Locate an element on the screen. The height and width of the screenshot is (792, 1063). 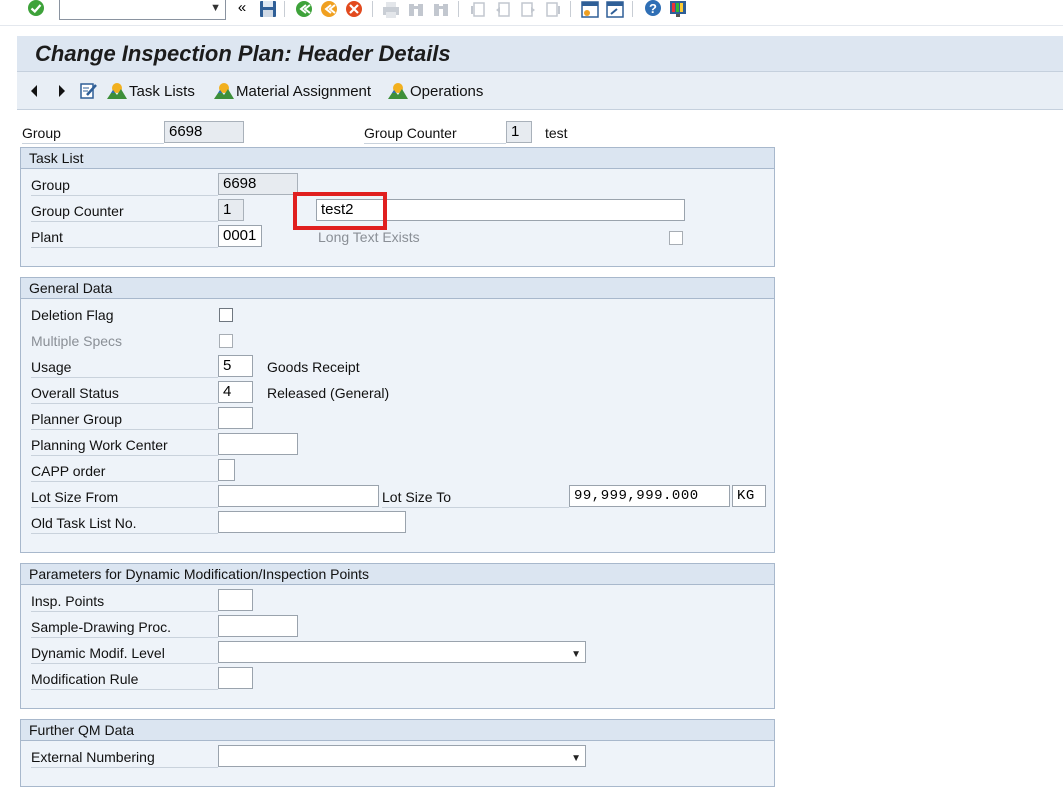
enter-icon is located at coordinates (36, 10).